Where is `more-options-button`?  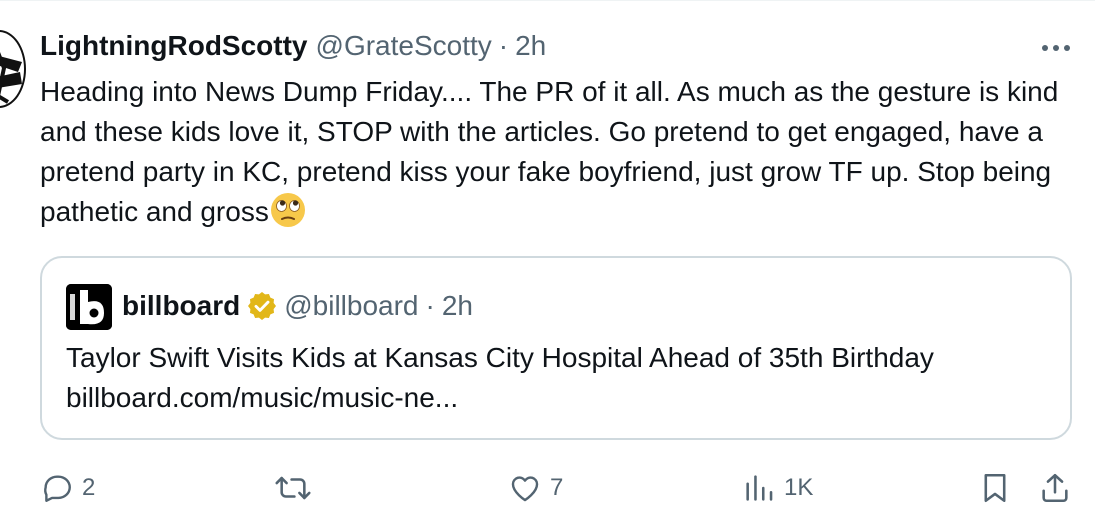 more-options-button is located at coordinates (1056, 48).